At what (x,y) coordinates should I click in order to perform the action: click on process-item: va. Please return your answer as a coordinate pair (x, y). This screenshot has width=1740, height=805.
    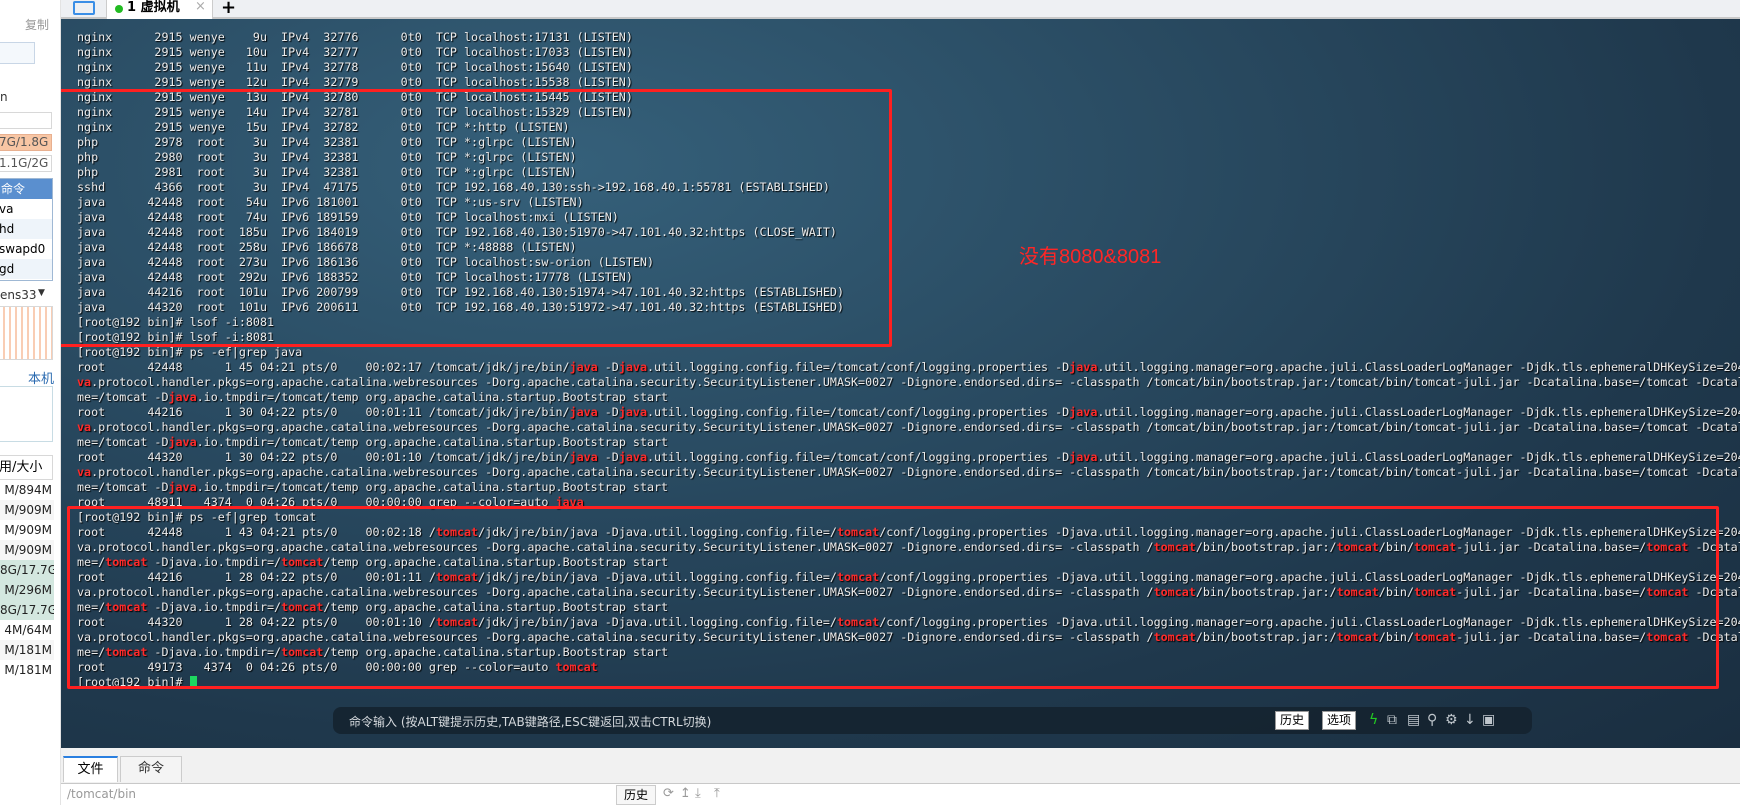
    Looking at the image, I should click on (26, 209).